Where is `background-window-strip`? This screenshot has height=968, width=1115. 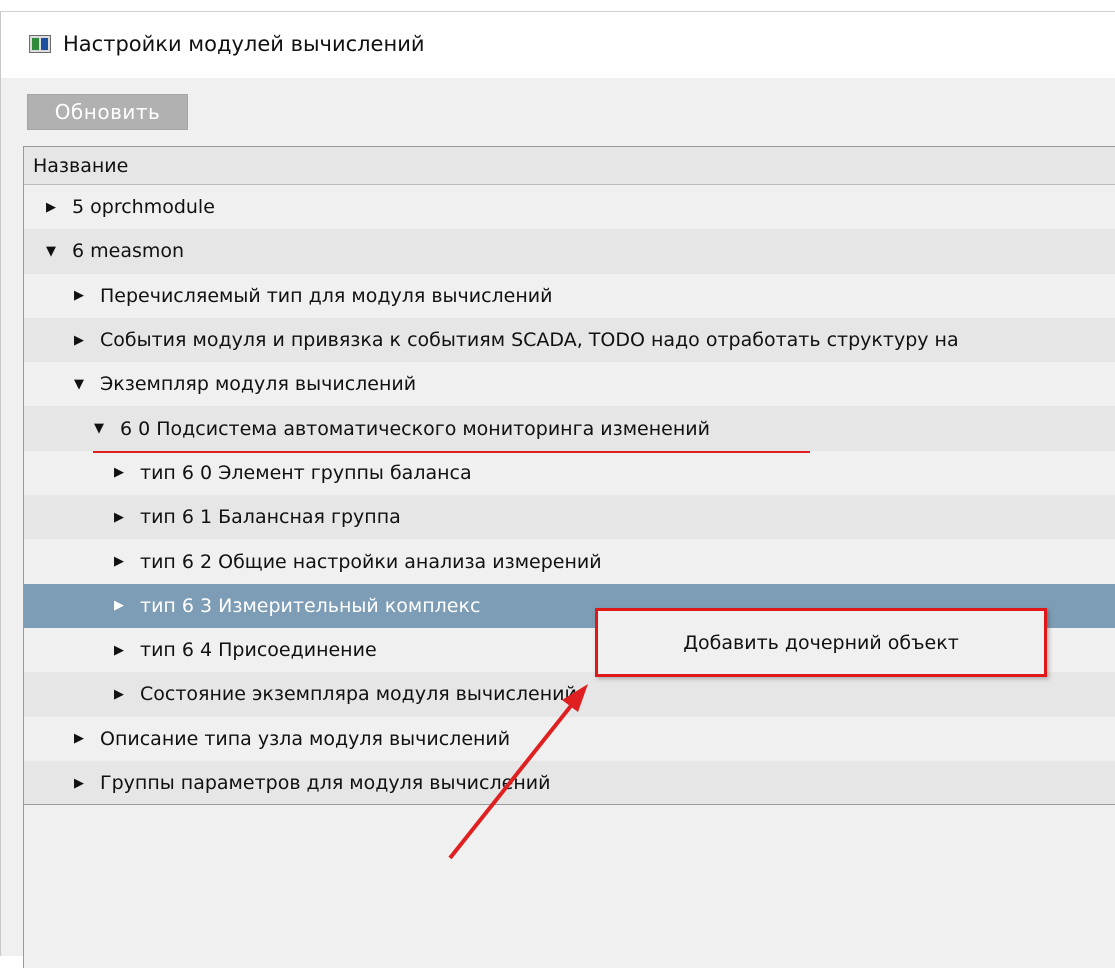
background-window-strip is located at coordinates (557, 6).